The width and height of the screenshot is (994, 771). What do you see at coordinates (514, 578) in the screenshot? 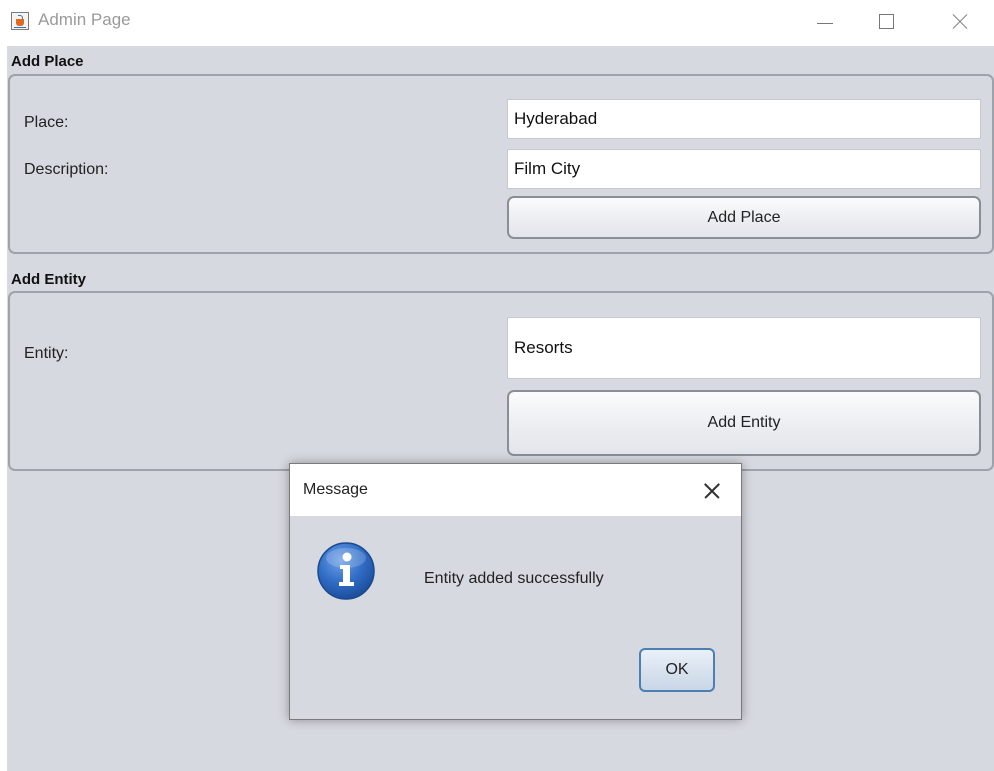
I see `dialog-message: Entity added successfully` at bounding box center [514, 578].